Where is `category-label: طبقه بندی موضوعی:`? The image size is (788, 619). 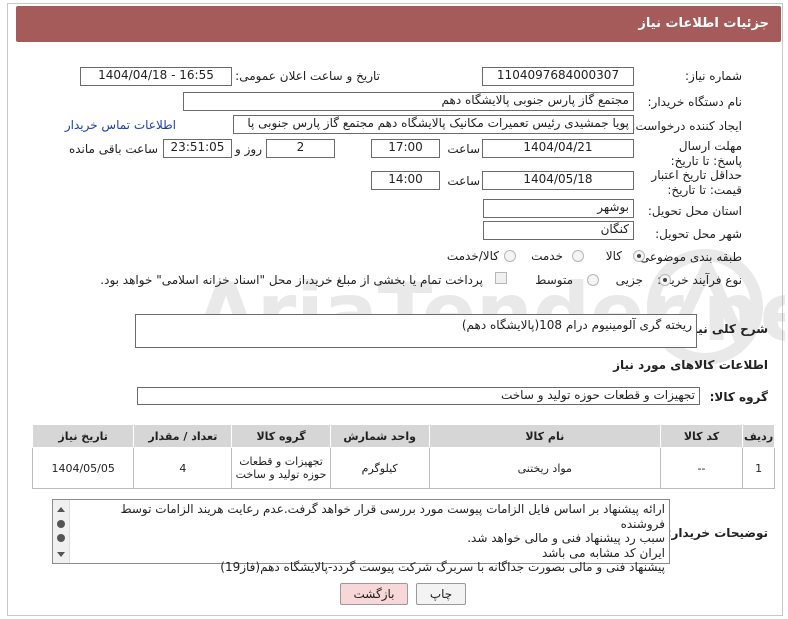
category-label: طبقه بندی موضوعی: is located at coordinates (688, 257).